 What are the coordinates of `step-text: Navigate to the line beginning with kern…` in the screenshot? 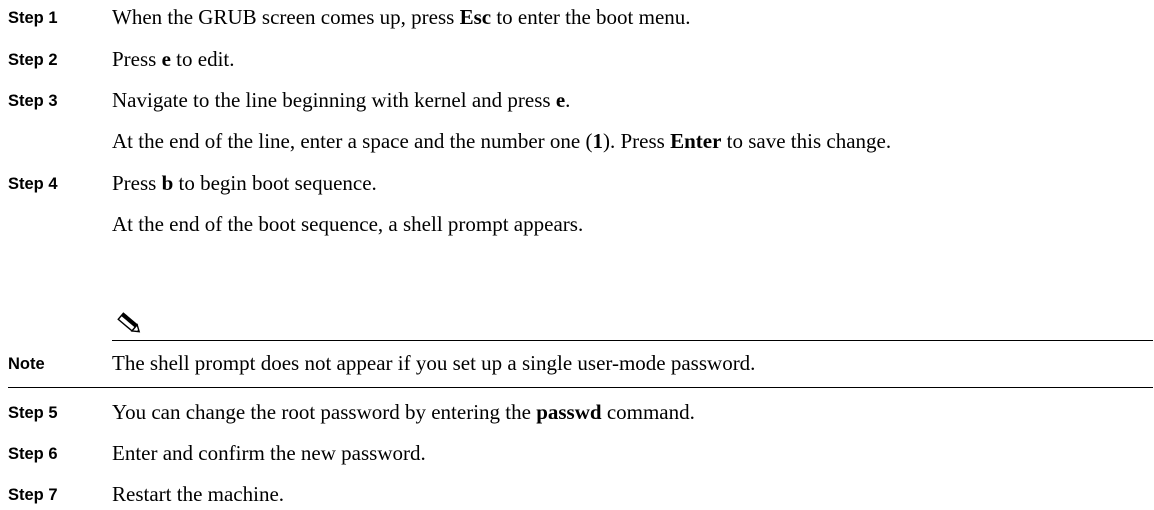 It's located at (341, 100).